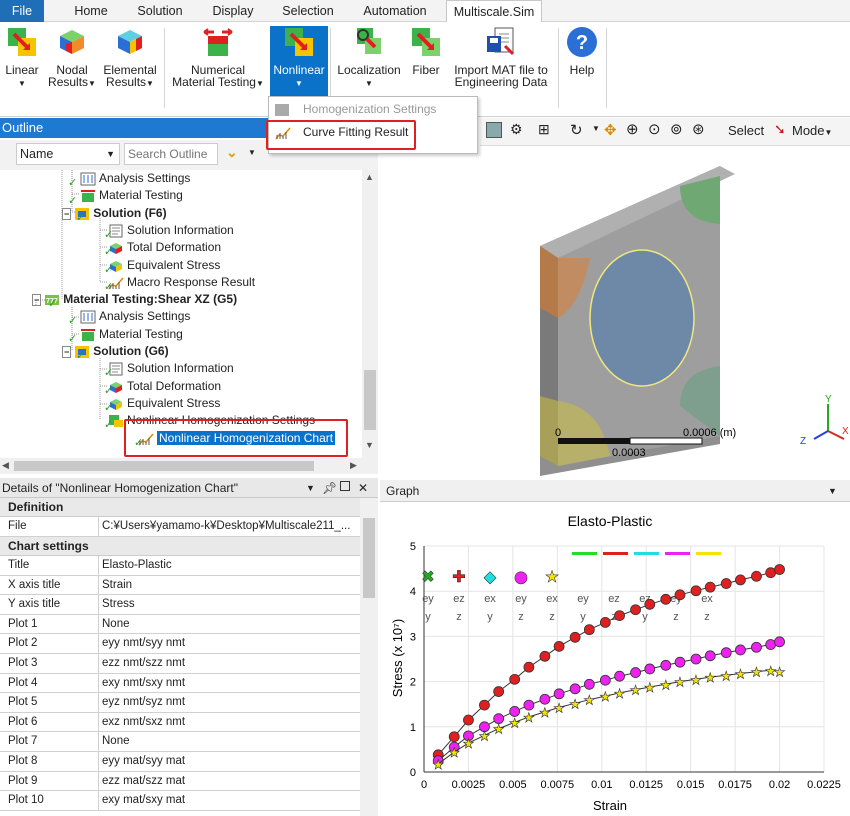 The width and height of the screenshot is (850, 816). I want to click on tab-multiscale-sim: Multiscale.Sim, so click(494, 11).